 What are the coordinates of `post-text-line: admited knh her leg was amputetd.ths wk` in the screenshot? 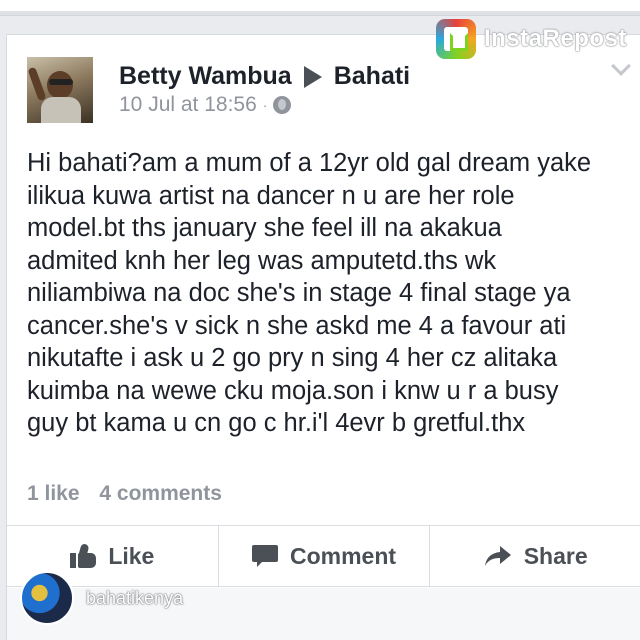 It's located at (262, 260).